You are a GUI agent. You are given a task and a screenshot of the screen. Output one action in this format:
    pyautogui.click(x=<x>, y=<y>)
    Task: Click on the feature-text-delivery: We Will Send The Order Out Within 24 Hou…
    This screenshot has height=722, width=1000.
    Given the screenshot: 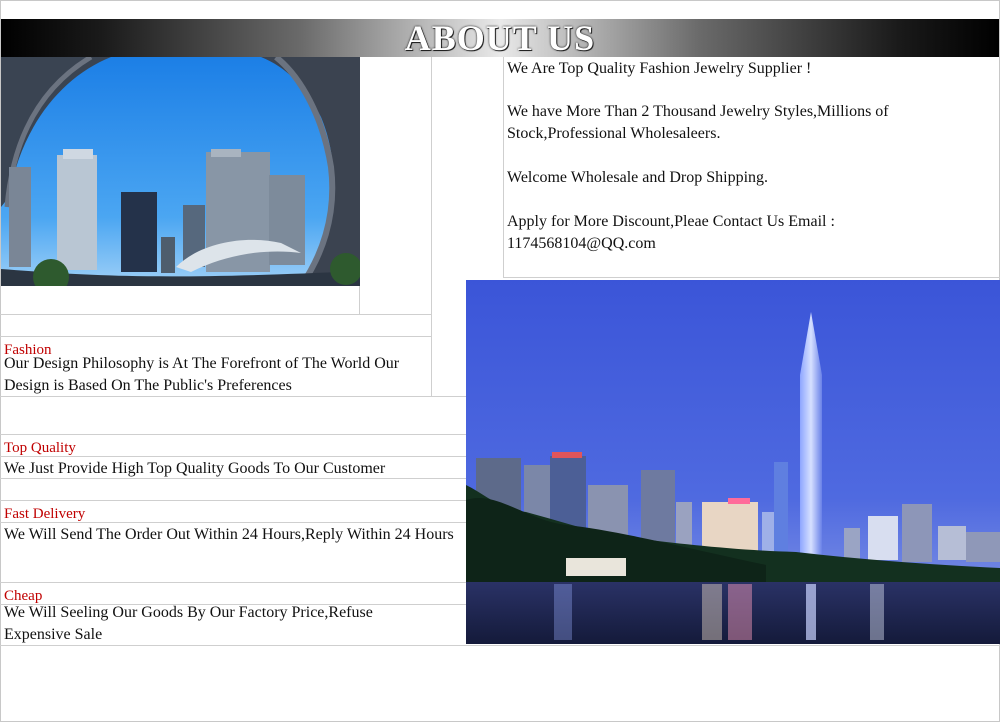 What is the action you would take?
    pyautogui.click(x=229, y=534)
    